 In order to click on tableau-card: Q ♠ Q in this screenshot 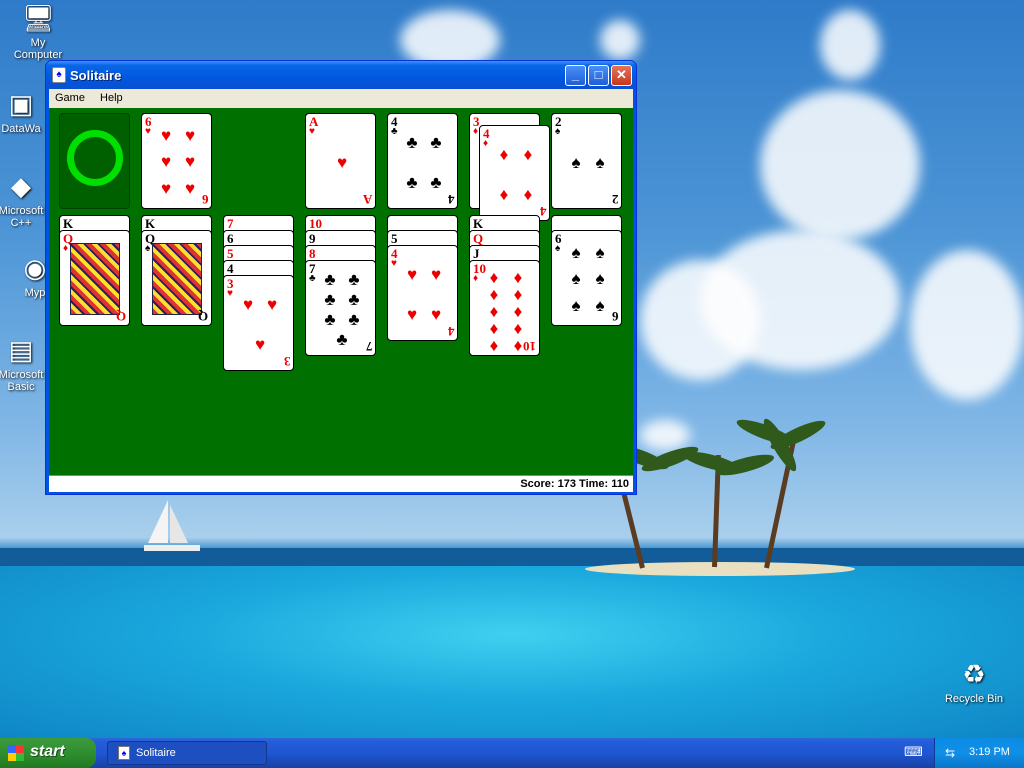, I will do `click(176, 278)`.